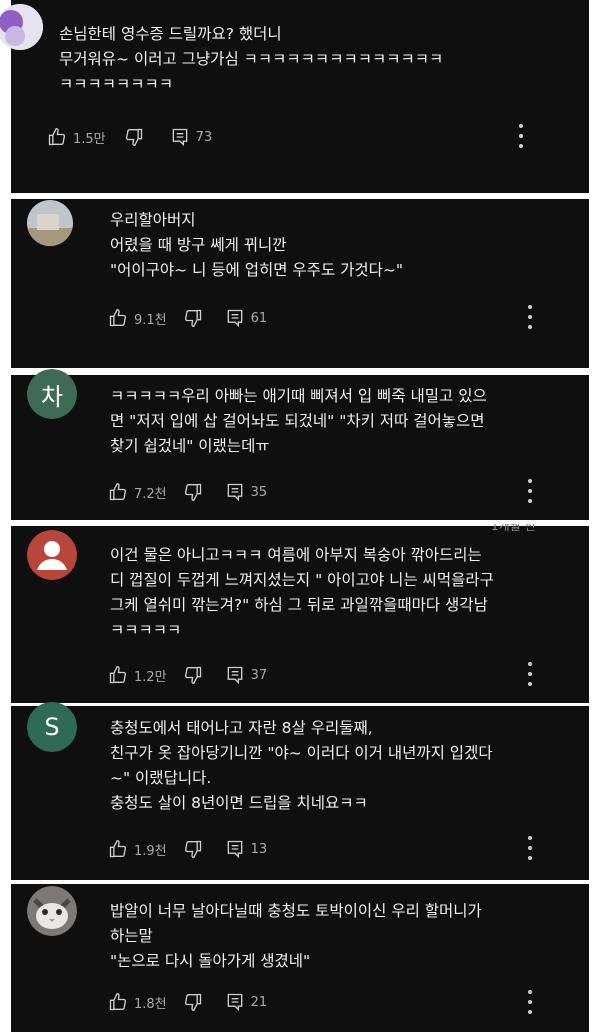 Image resolution: width=600 pixels, height=1032 pixels. Describe the element at coordinates (513, 528) in the screenshot. I see `comment-time: 1개월 전` at that location.